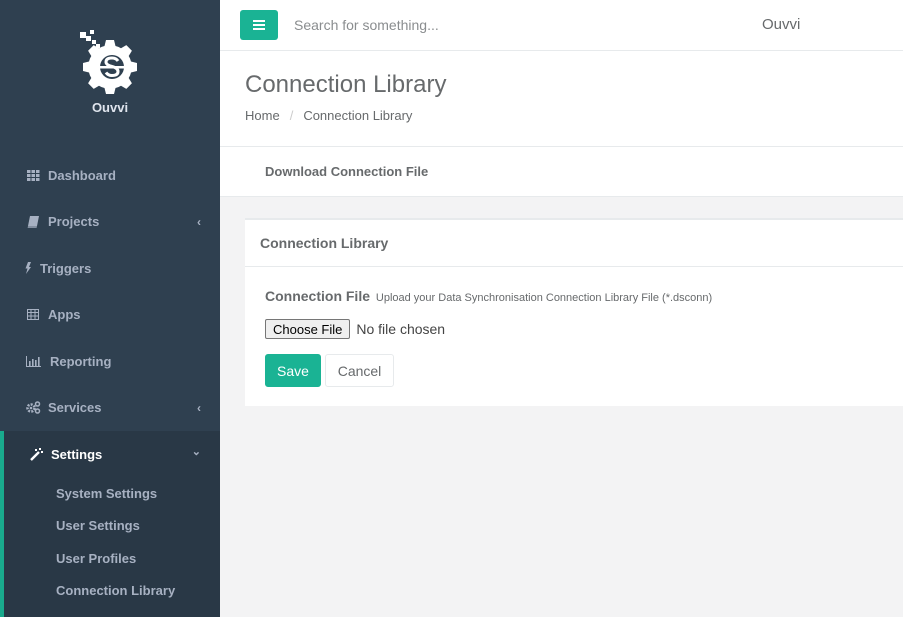 The image size is (903, 617). I want to click on sidebar-subitem-user-settings: User Settings, so click(98, 525).